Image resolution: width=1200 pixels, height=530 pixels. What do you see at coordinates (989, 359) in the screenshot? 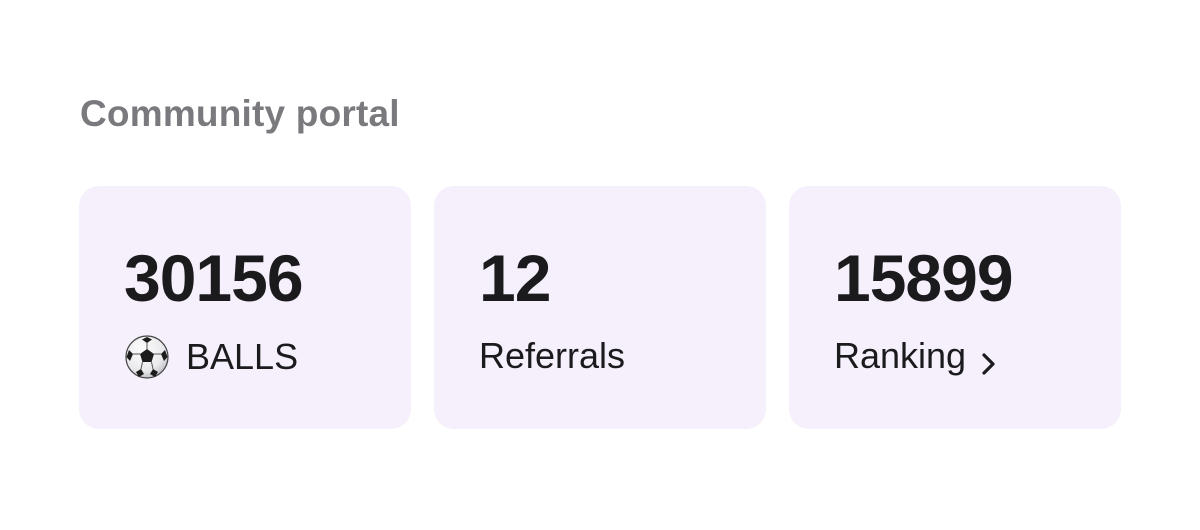
I see `chevron-right-icon` at bounding box center [989, 359].